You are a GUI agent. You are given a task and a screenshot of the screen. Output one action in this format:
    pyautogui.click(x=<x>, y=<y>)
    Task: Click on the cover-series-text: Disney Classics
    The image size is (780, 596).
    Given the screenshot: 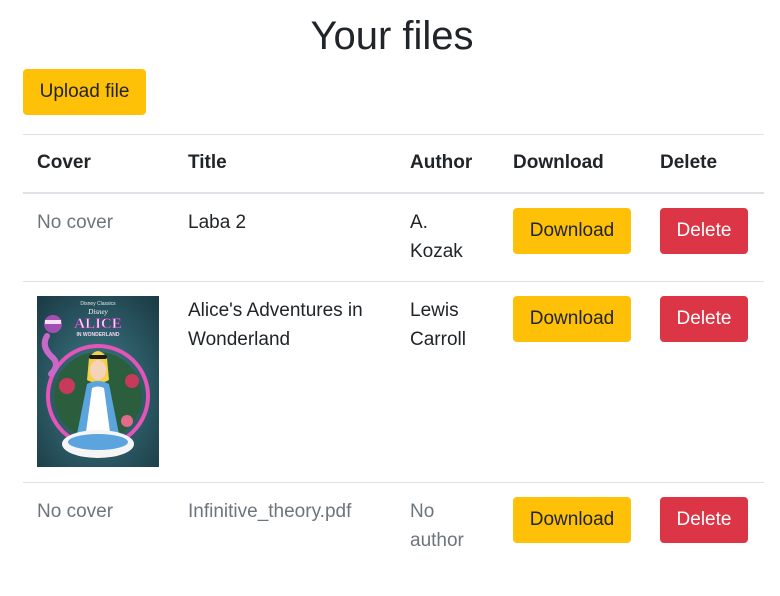 What is the action you would take?
    pyautogui.click(x=98, y=304)
    